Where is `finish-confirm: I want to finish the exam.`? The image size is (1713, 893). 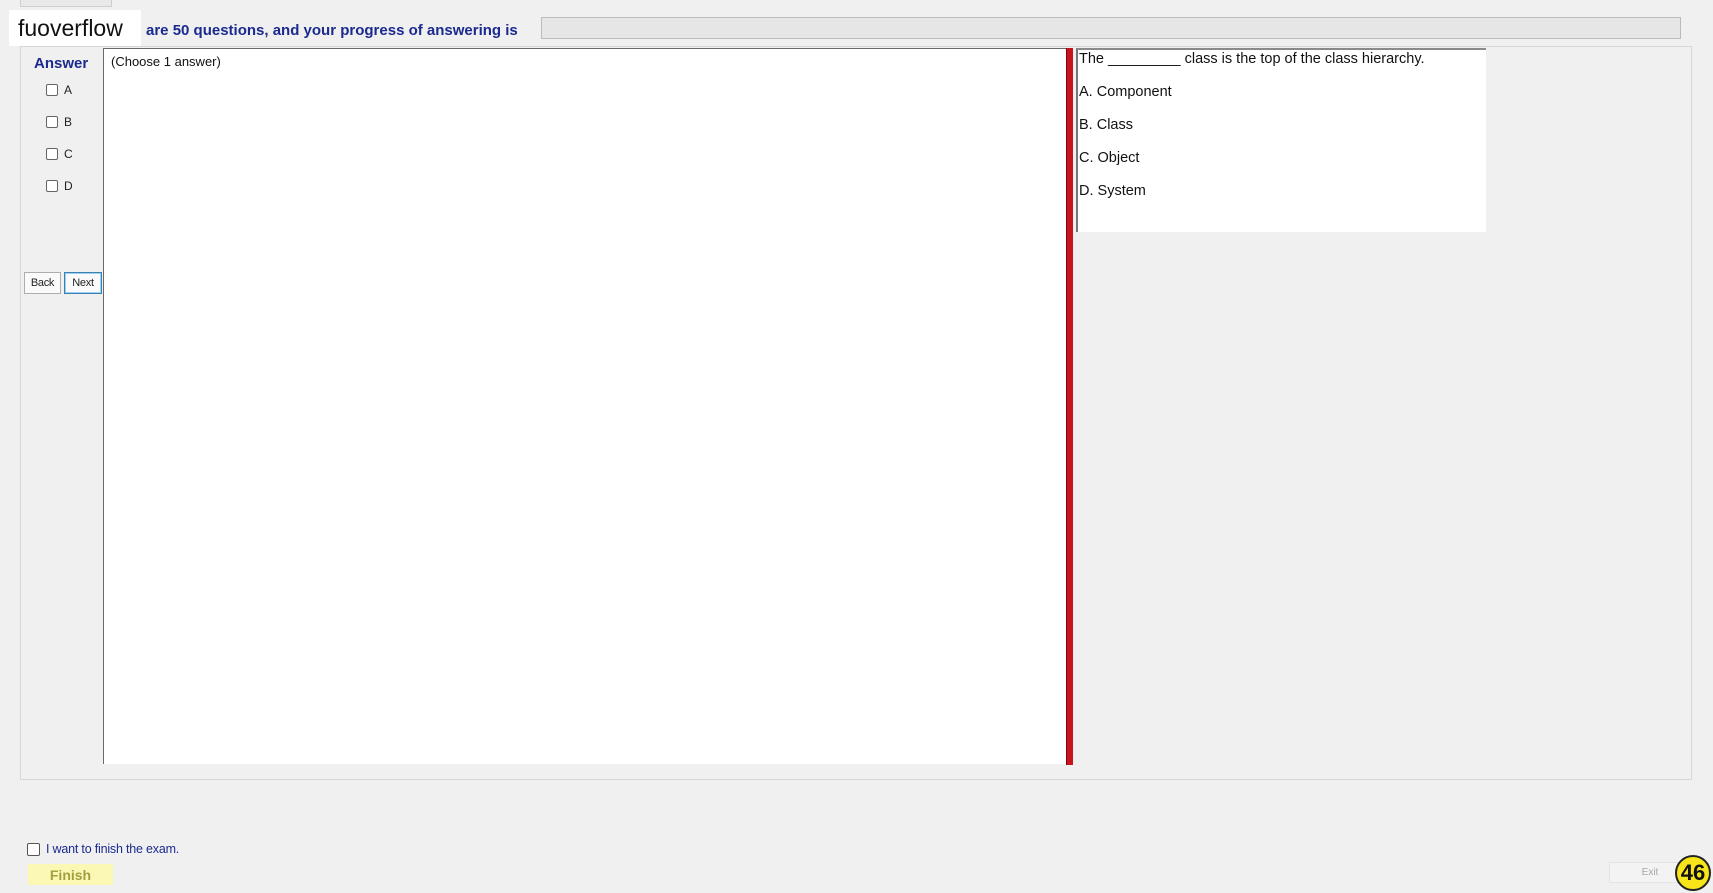 finish-confirm: I want to finish the exam. is located at coordinates (103, 849).